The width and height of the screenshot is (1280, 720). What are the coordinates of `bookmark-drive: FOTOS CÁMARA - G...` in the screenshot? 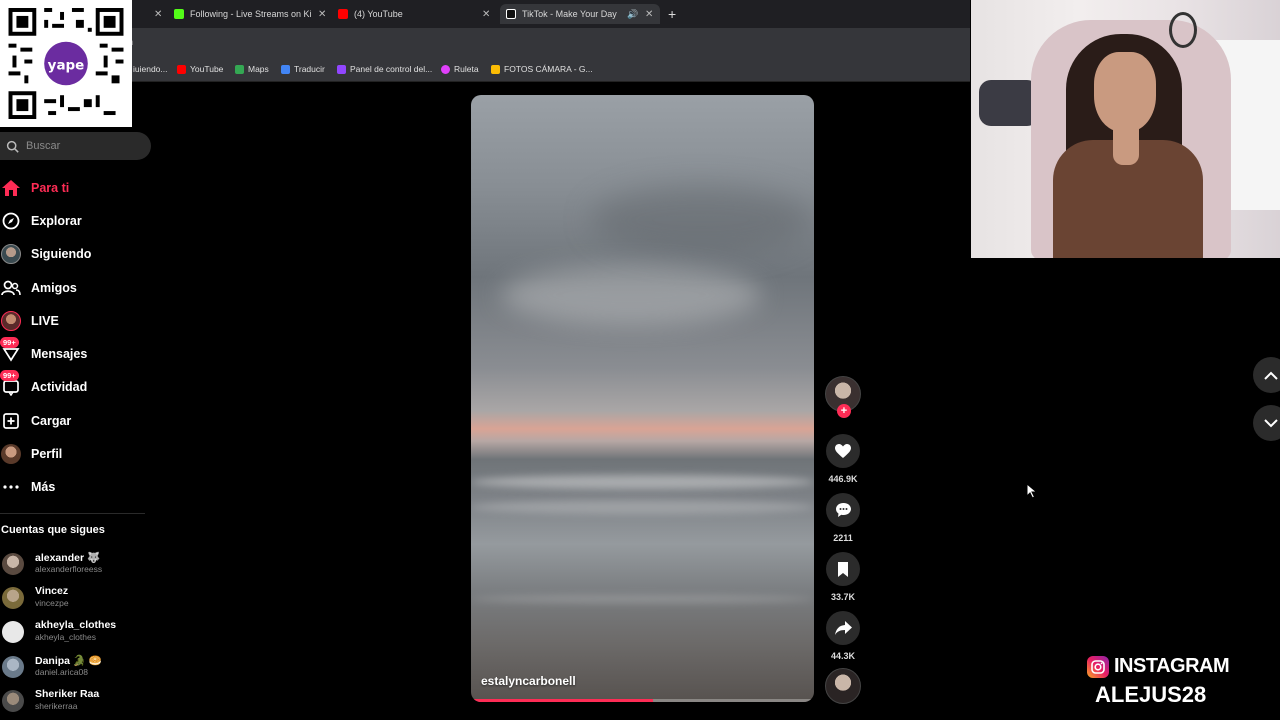 It's located at (542, 69).